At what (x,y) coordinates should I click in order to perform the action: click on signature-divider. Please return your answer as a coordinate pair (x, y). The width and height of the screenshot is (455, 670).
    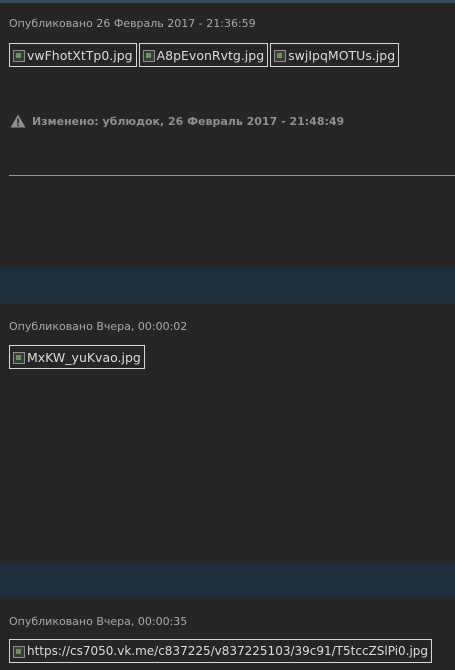
    Looking at the image, I should click on (232, 175).